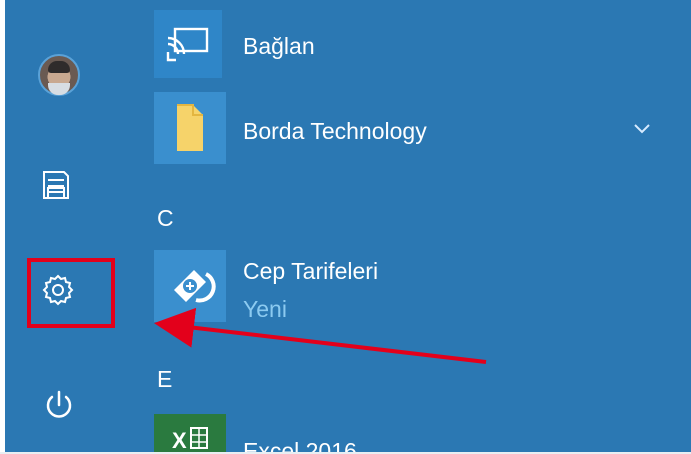 The image size is (691, 454). What do you see at coordinates (71, 293) in the screenshot?
I see `settings-highlight-box` at bounding box center [71, 293].